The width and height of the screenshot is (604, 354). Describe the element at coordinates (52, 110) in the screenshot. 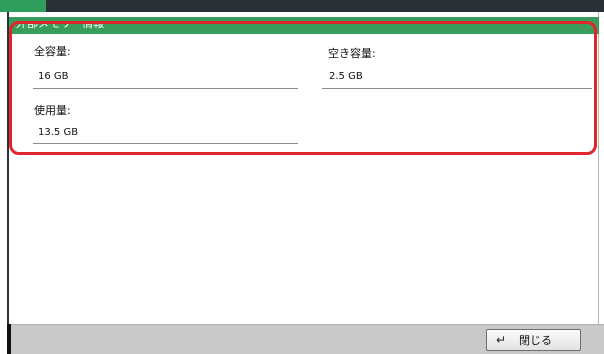

I see `used-capacity-label: 使用量:` at that location.